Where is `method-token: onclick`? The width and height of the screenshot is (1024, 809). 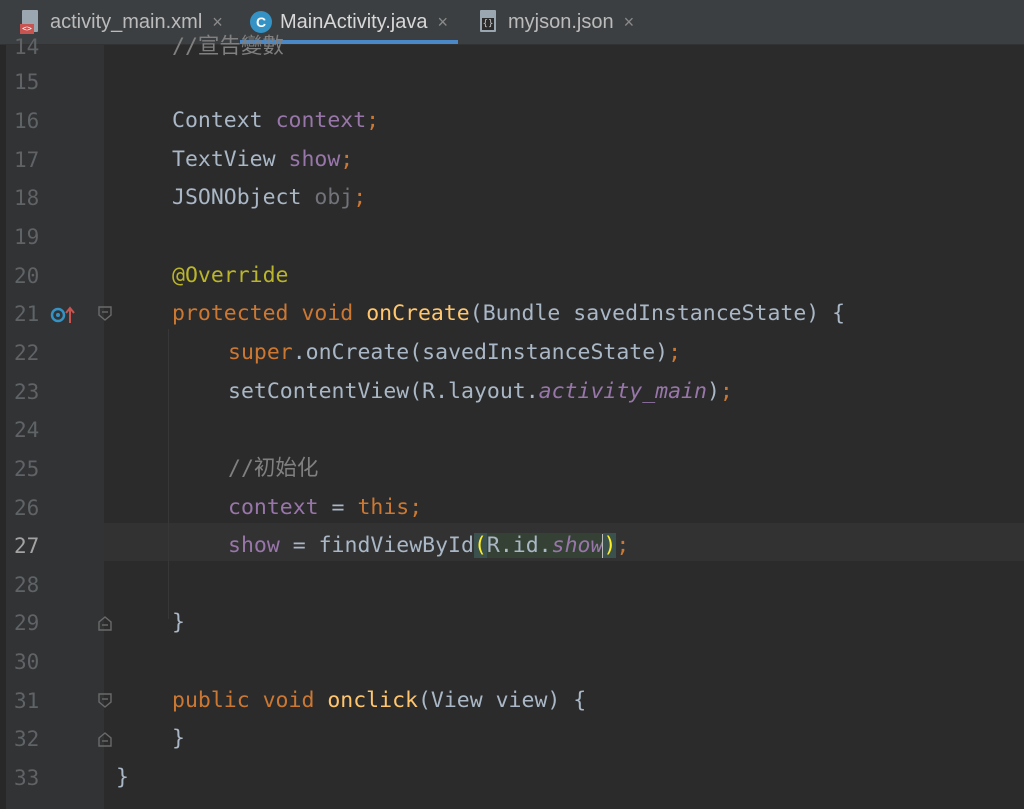 method-token: onclick is located at coordinates (372, 700).